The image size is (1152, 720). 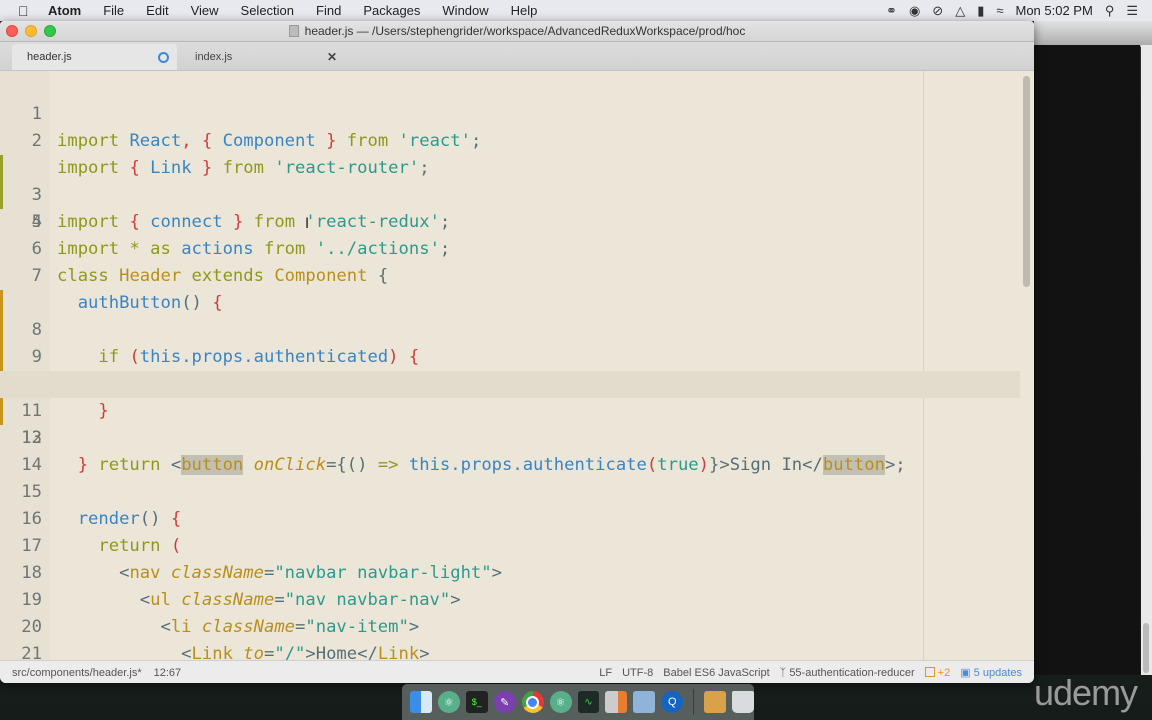 What do you see at coordinates (644, 702) in the screenshot?
I see `preview-icon` at bounding box center [644, 702].